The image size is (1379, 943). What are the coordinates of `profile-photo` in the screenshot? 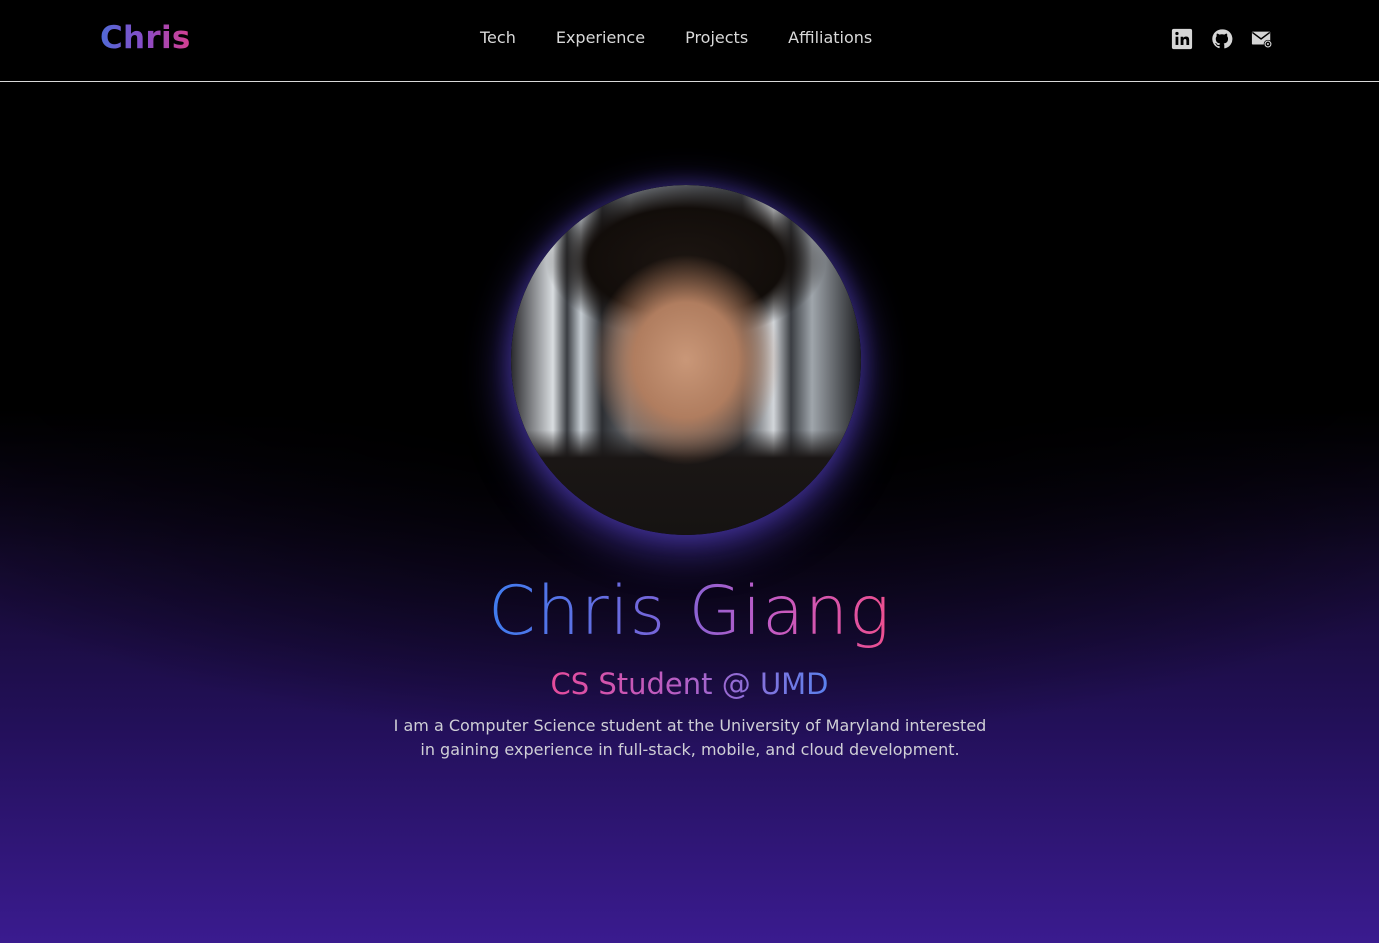 It's located at (686, 360).